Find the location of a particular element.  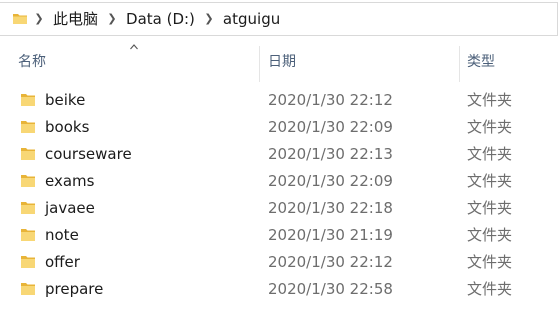

list-item: courseware 2020/1/30 22:13 文件夹 is located at coordinates (279, 154).